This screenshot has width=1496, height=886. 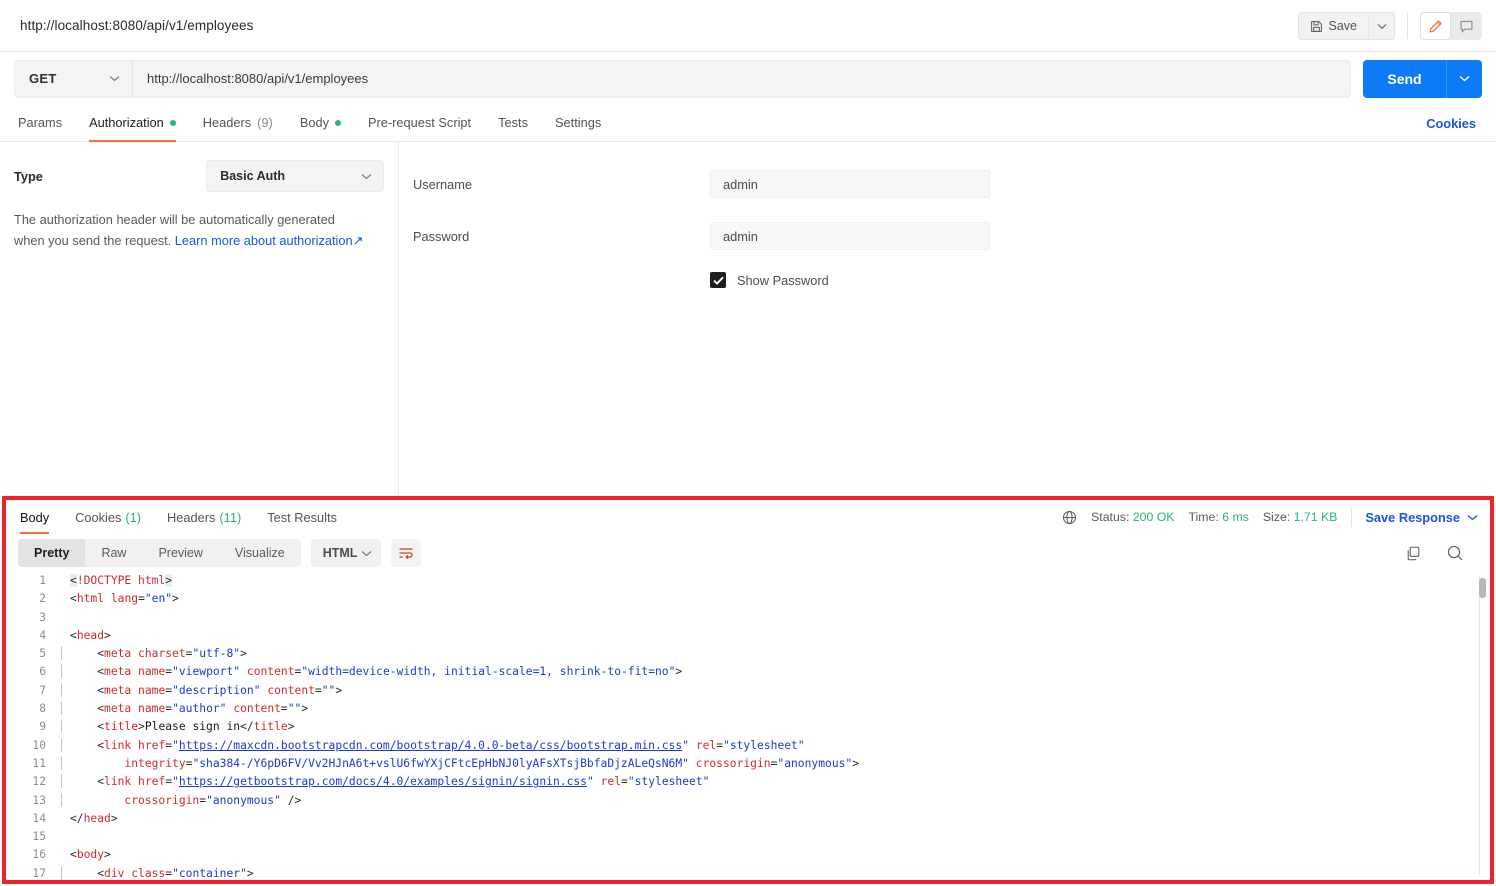 I want to click on tab-tests-label: Tests, so click(x=513, y=122).